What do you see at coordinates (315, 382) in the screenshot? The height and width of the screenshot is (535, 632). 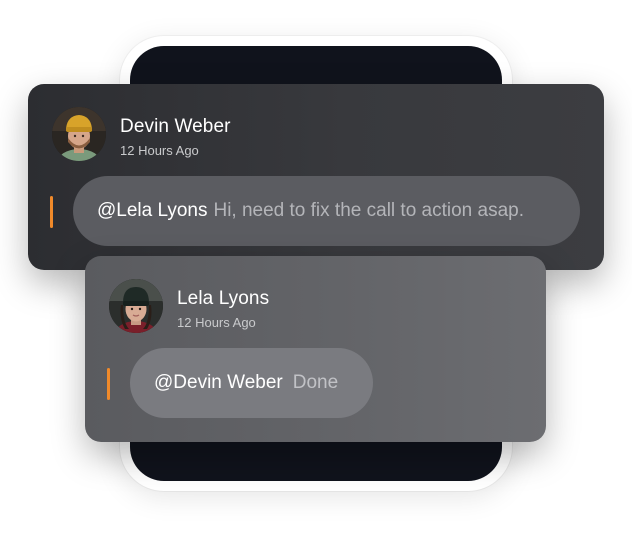 I see `comment-text: Done` at bounding box center [315, 382].